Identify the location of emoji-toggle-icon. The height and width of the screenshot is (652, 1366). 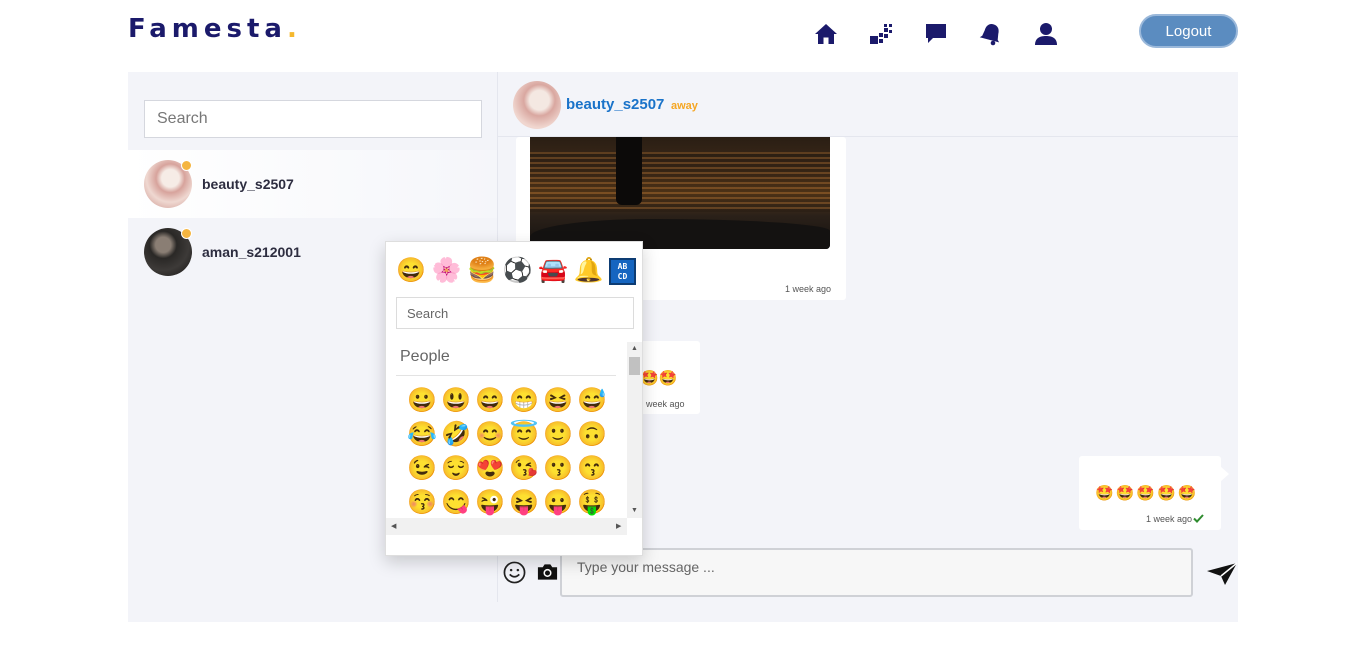
(514, 572).